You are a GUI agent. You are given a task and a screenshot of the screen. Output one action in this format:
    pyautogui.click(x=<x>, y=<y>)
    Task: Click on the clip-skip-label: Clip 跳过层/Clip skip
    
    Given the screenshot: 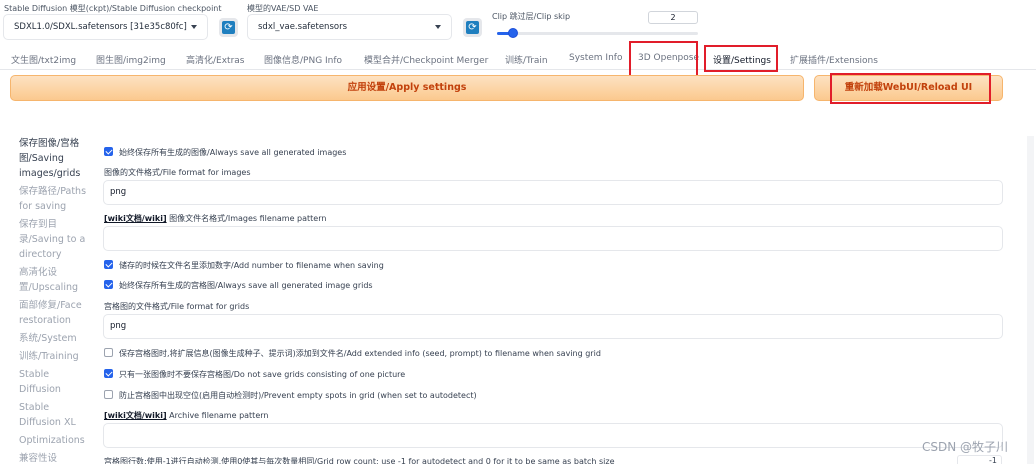 What is the action you would take?
    pyautogui.click(x=531, y=16)
    